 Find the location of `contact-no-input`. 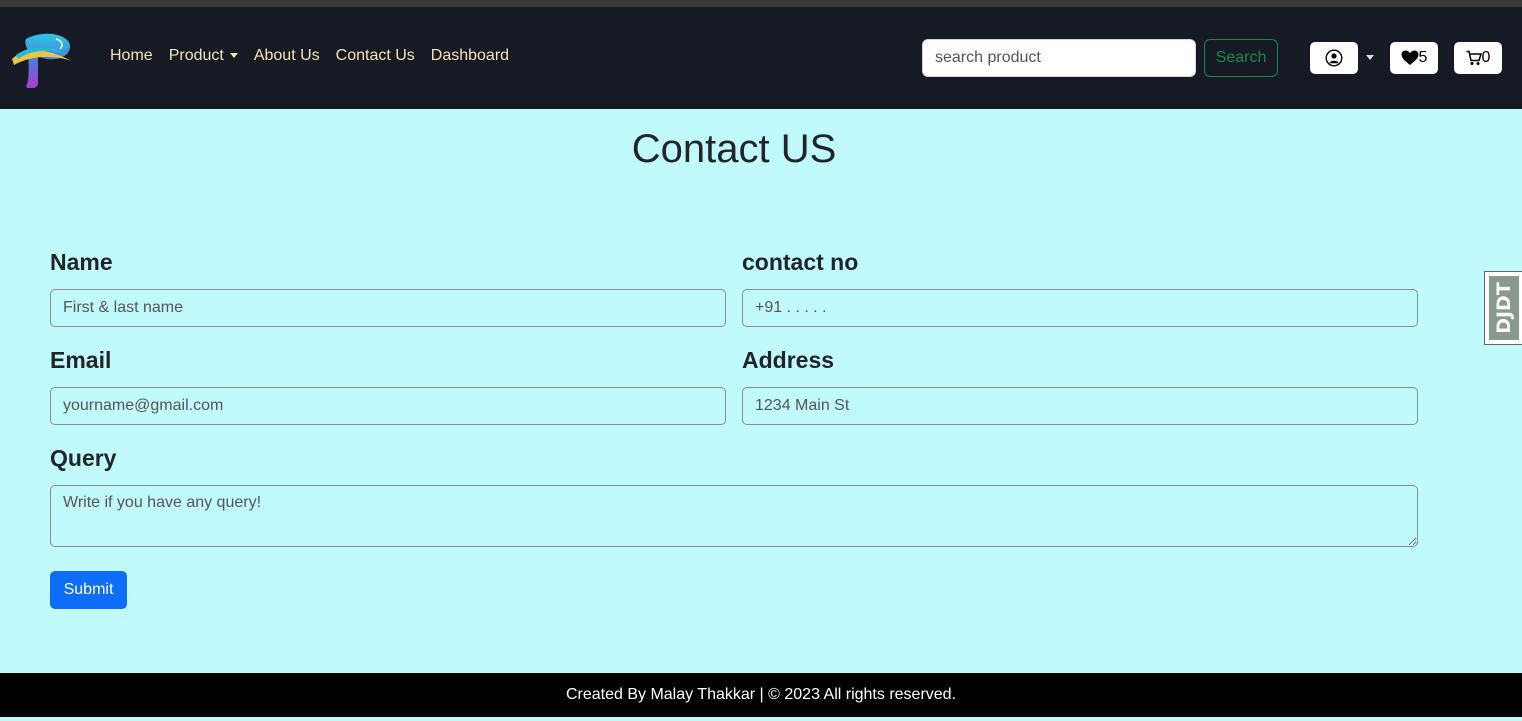

contact-no-input is located at coordinates (1080, 308).